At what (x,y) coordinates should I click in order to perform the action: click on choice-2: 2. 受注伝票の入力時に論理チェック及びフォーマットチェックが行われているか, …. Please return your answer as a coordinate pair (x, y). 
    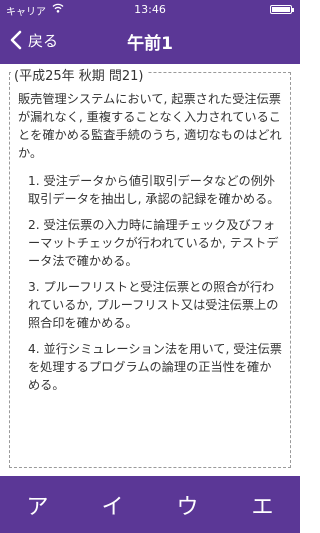
    Looking at the image, I should click on (153, 243).